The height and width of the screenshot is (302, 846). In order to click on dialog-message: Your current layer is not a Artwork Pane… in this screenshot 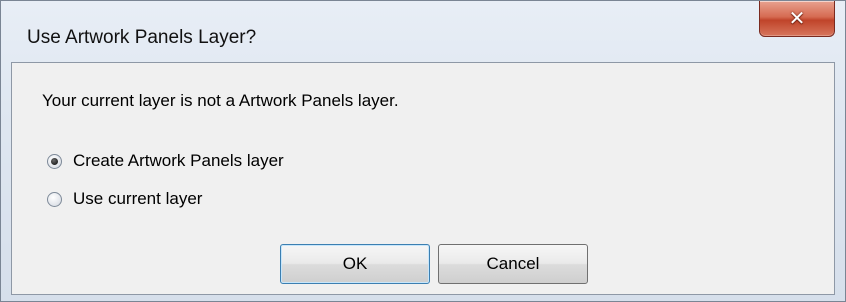, I will do `click(220, 100)`.